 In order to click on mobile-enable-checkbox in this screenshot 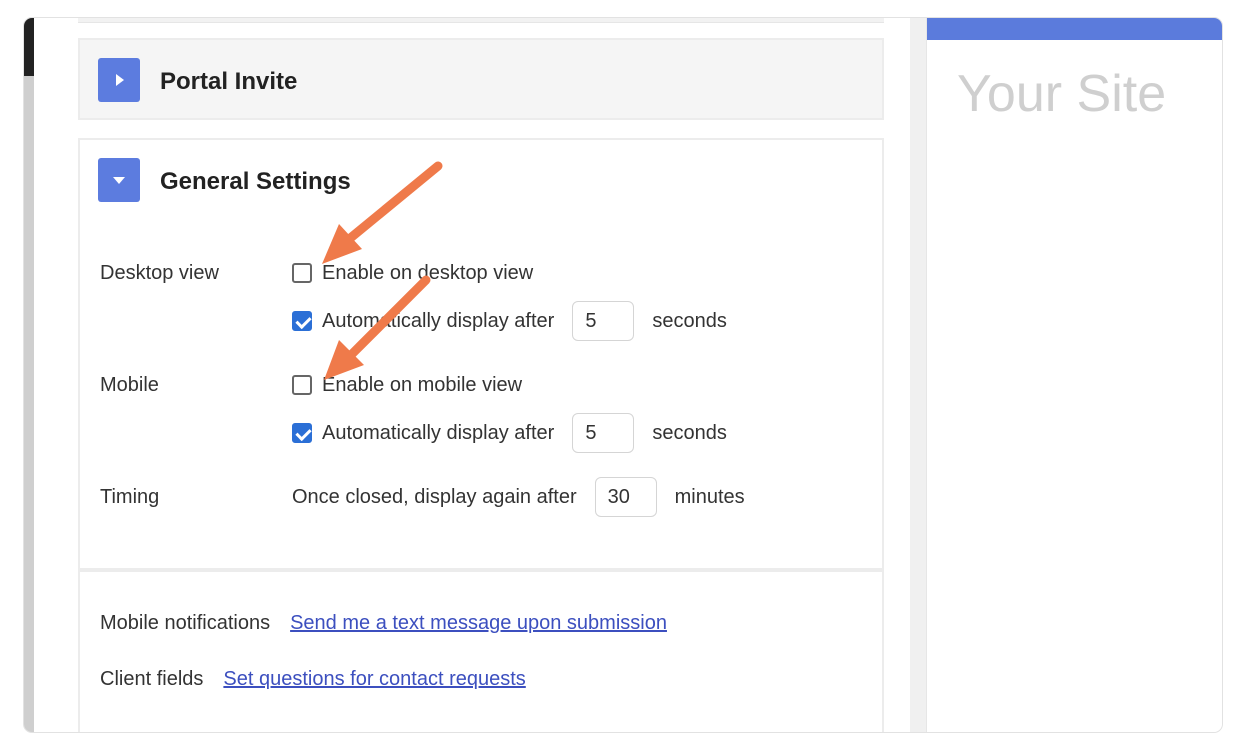, I will do `click(302, 385)`.